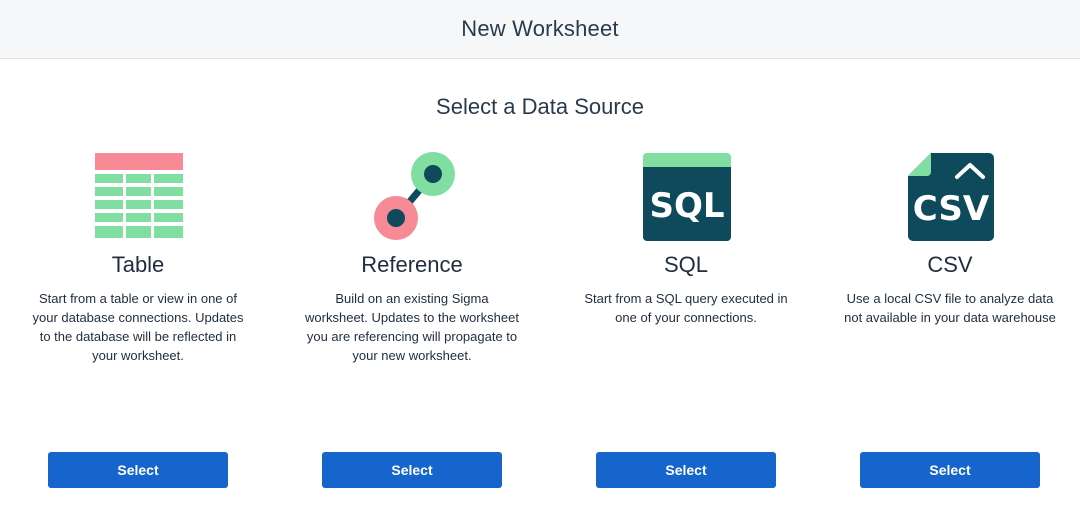 This screenshot has height=530, width=1080. I want to click on csv-icon-text: CSV, so click(951, 209).